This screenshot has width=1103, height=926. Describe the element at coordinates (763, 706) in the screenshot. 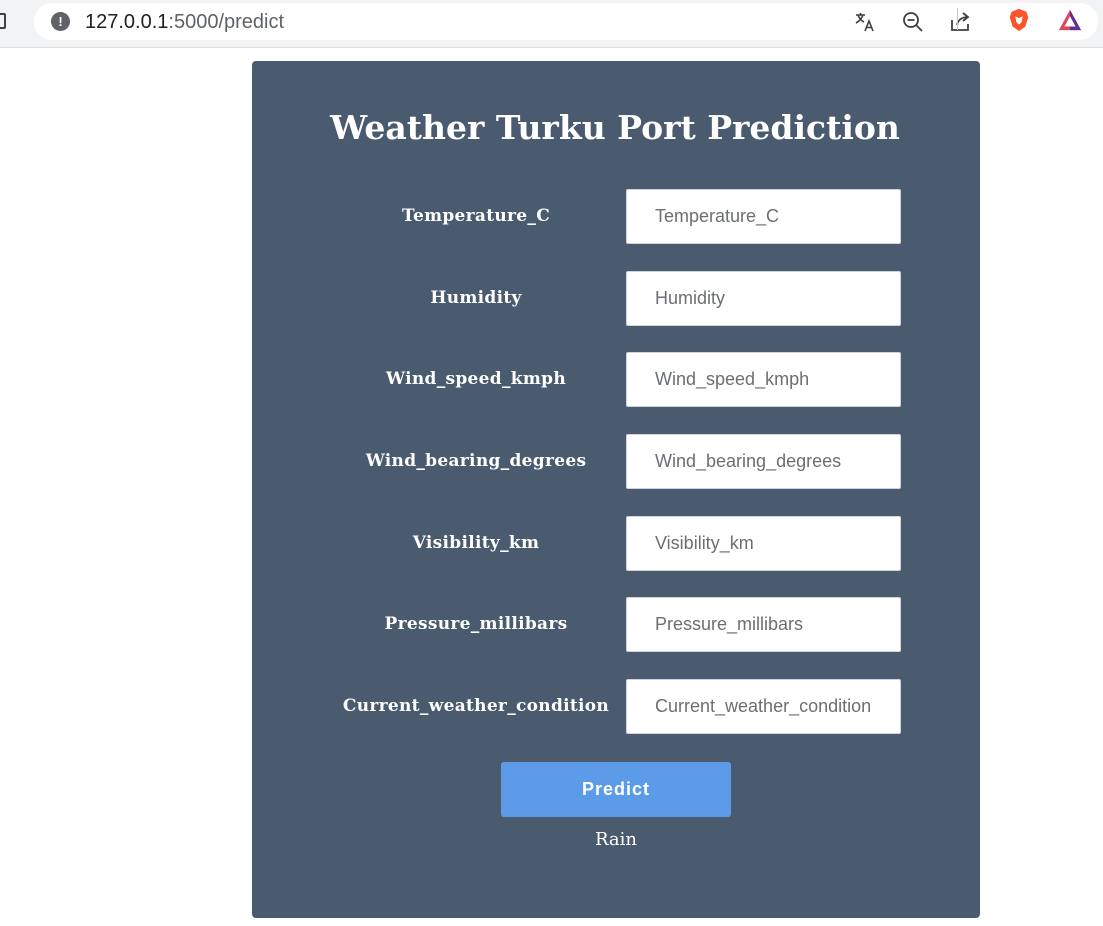

I see `weather-condition-input` at that location.